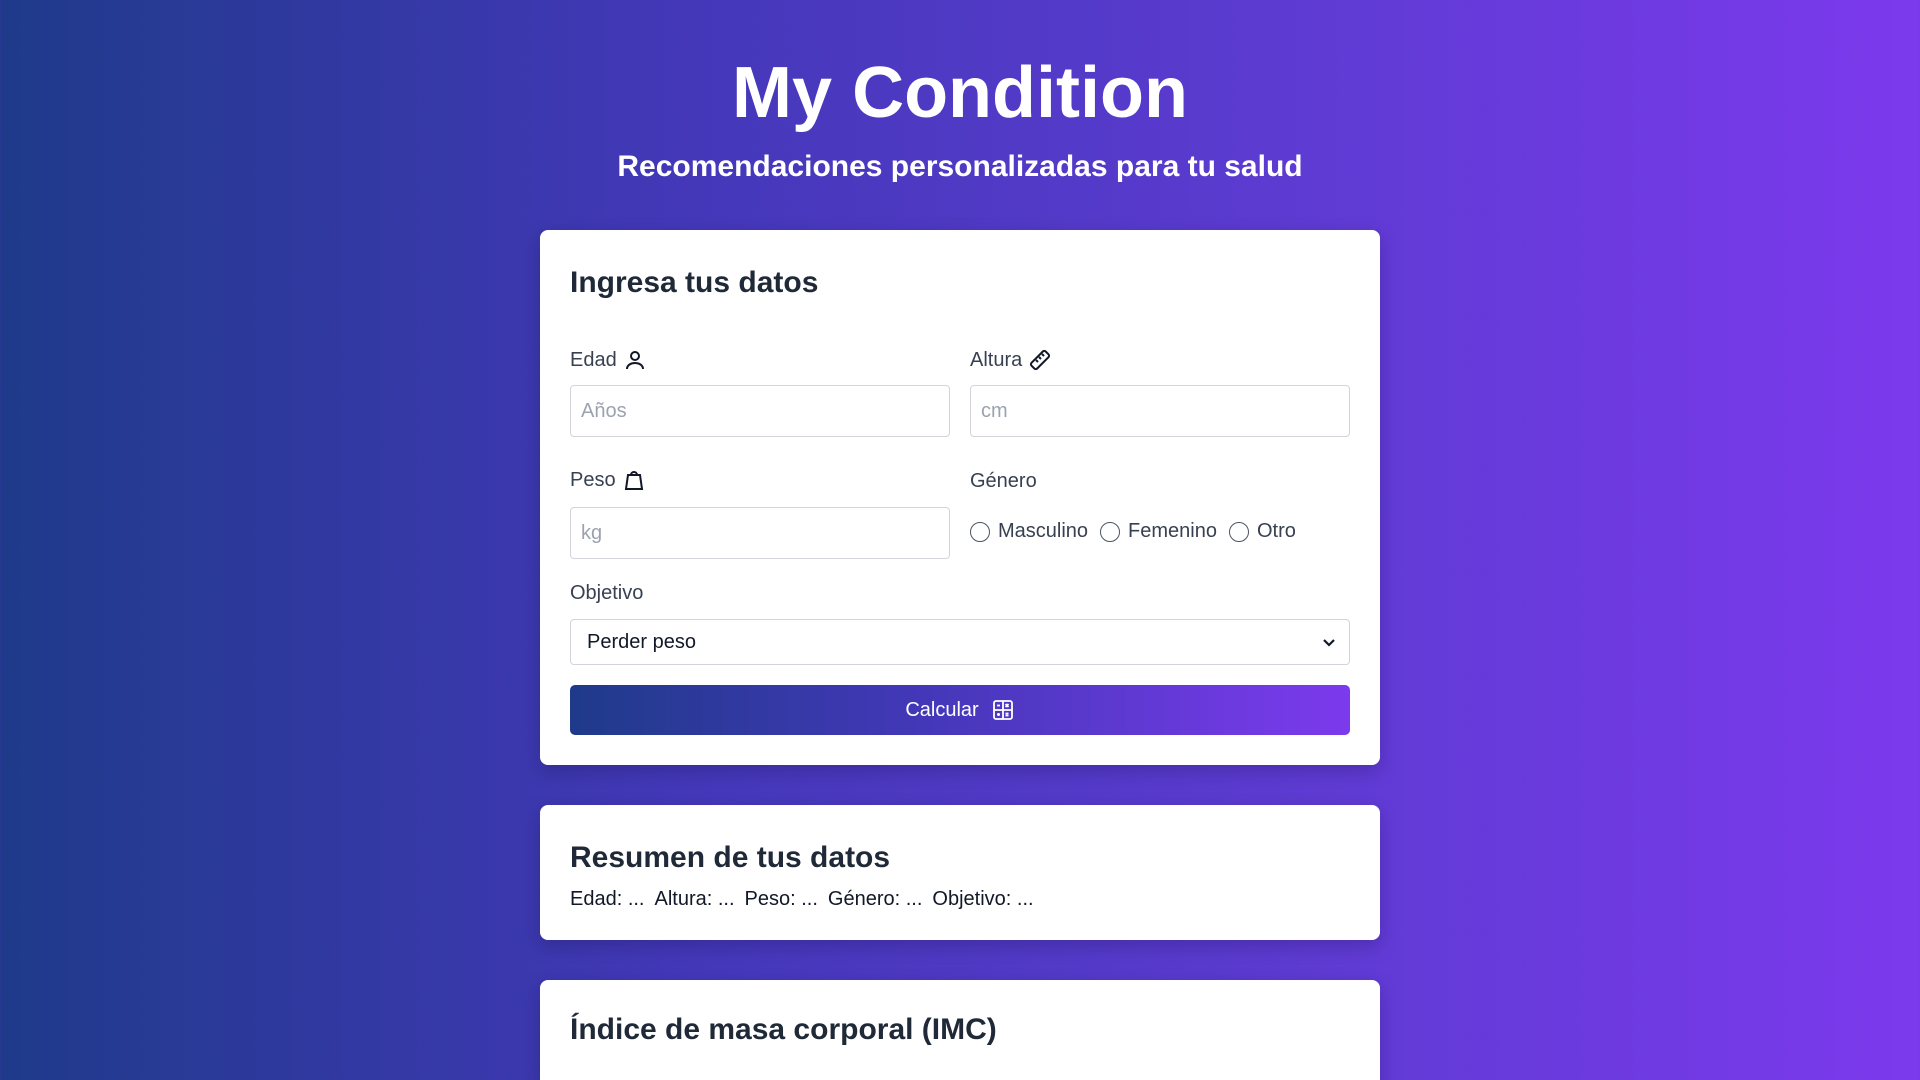 Image resolution: width=1920 pixels, height=1080 pixels. I want to click on goal-label-text: Objetivo, so click(607, 593).